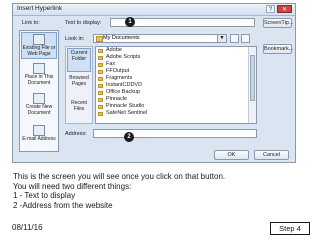  I want to click on file-name: Adobe, so click(114, 50).